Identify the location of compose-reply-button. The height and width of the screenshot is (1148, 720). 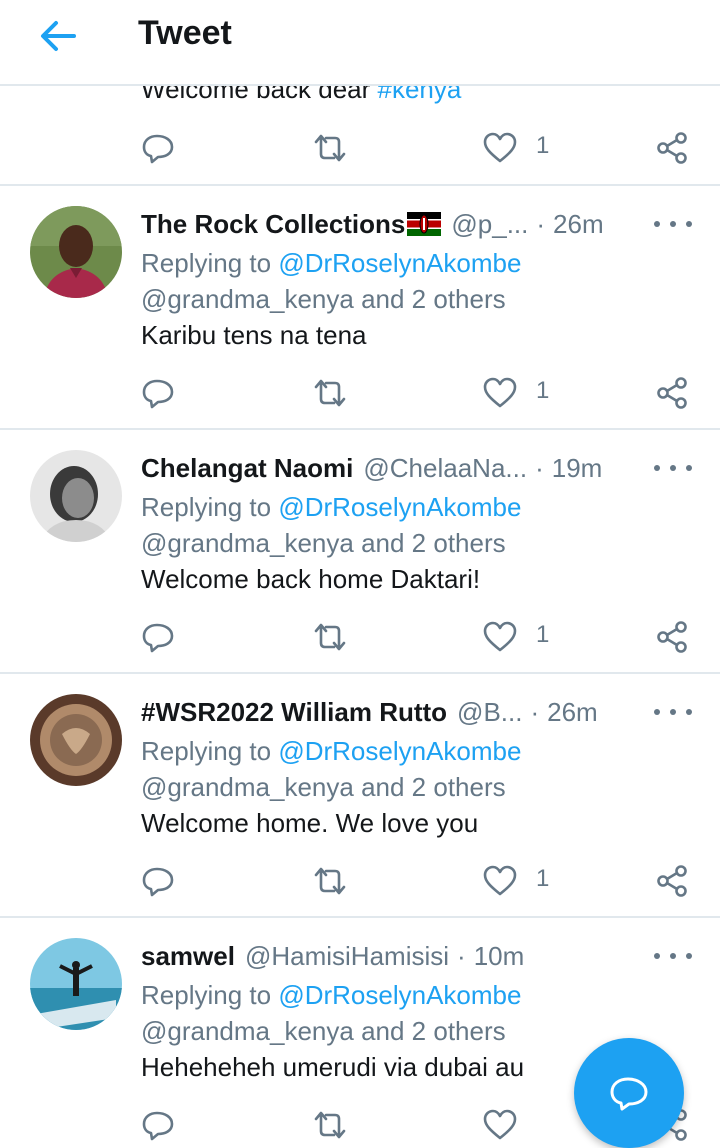
(629, 1093).